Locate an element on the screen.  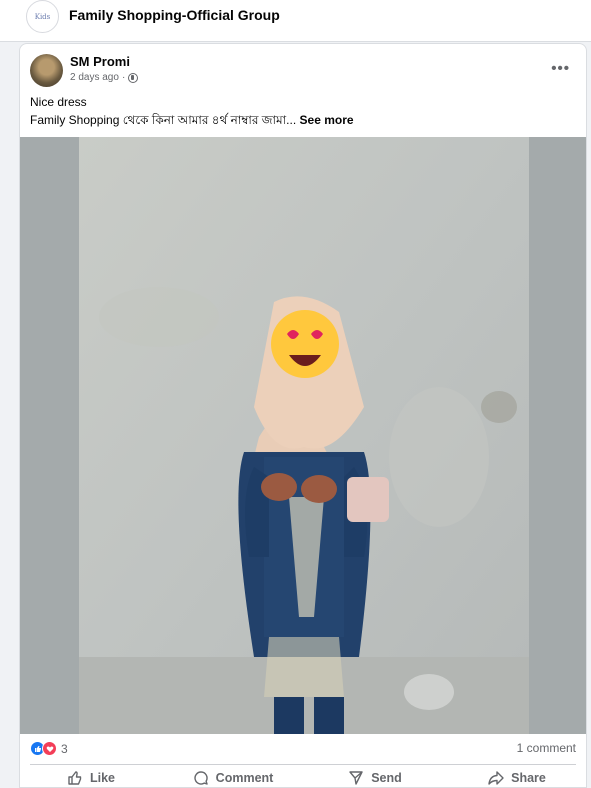
action-bar: Like Comment Send Share is located at coordinates (303, 776).